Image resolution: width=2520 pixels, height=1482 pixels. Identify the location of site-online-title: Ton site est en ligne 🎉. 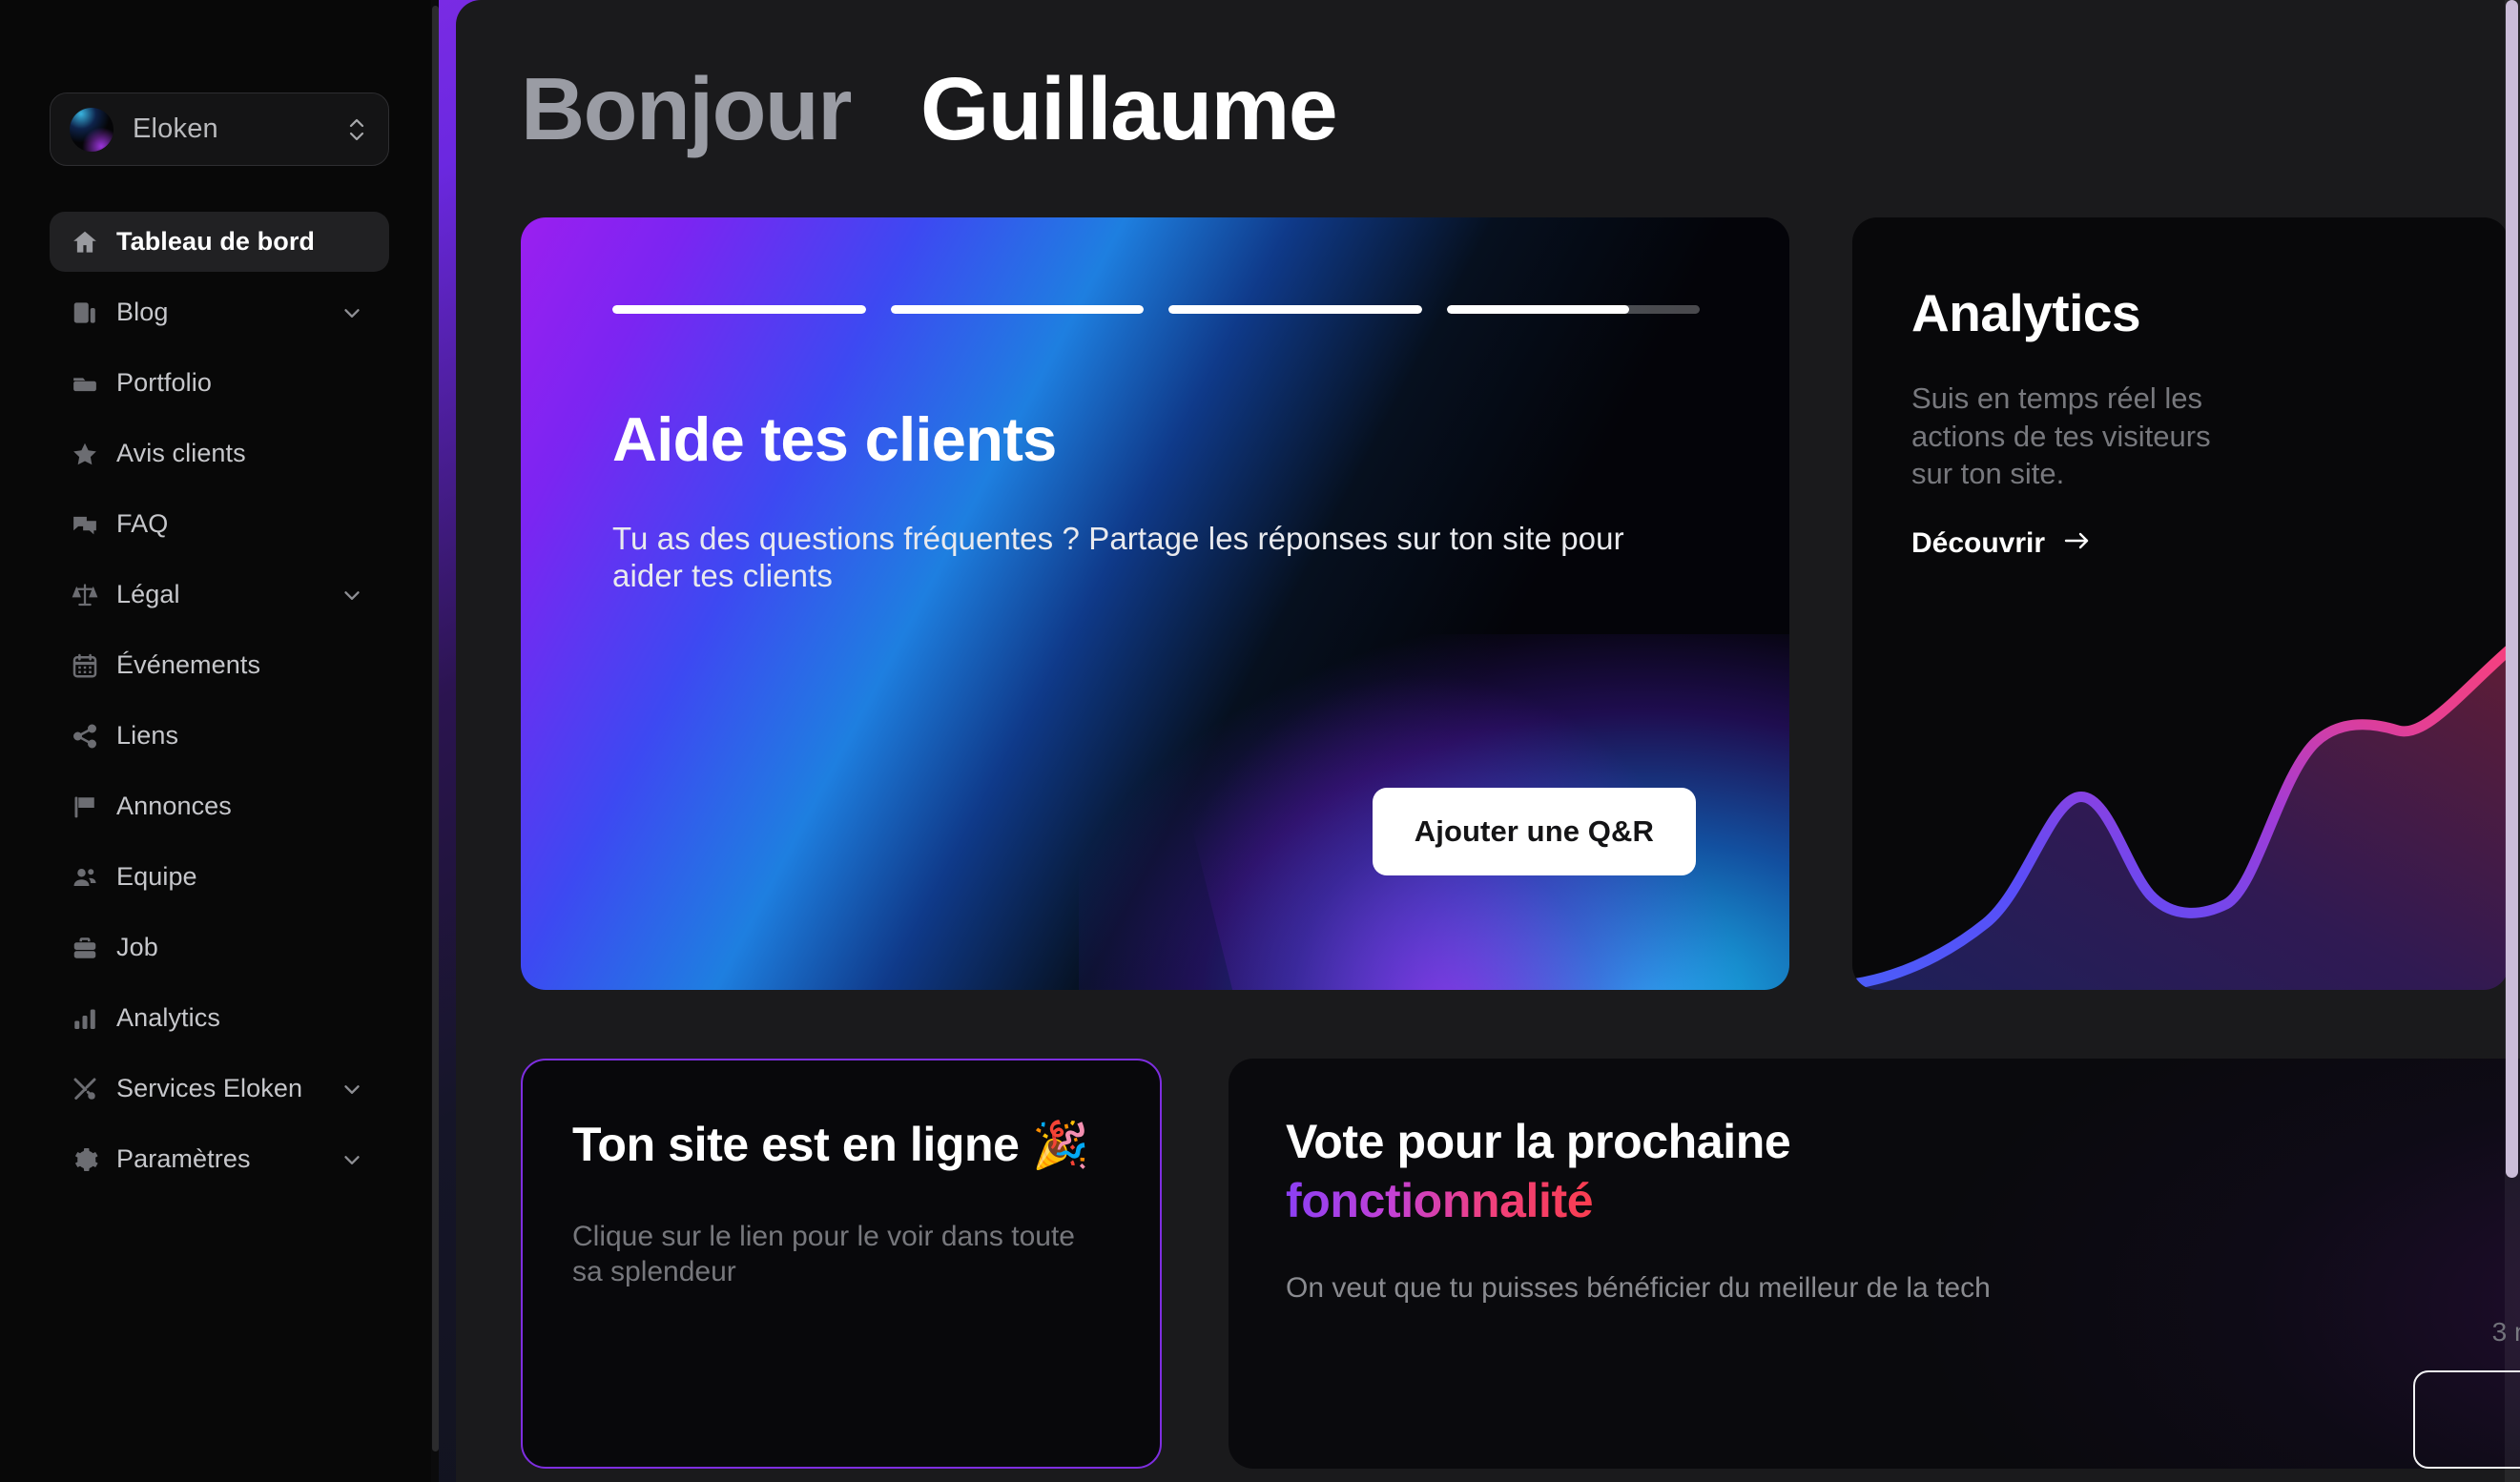
(839, 1145).